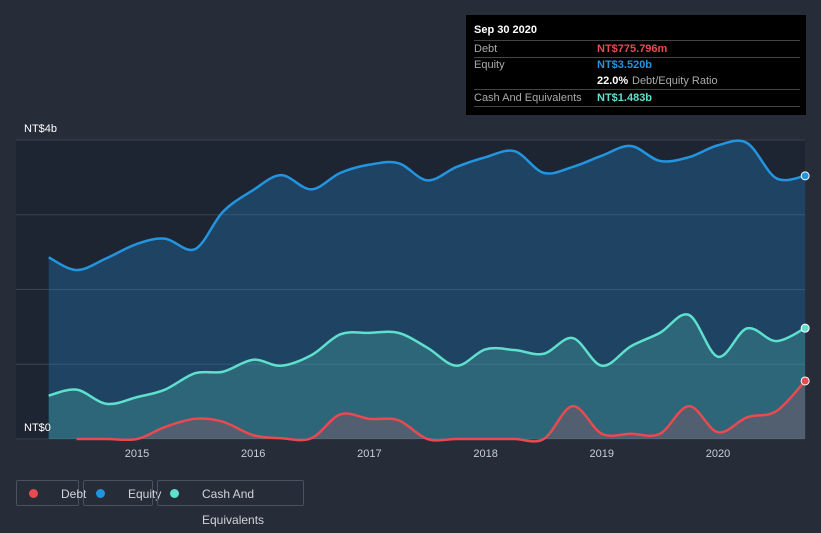 The height and width of the screenshot is (533, 821). Describe the element at coordinates (253, 454) in the screenshot. I see `x-tick-label: 2016` at that location.